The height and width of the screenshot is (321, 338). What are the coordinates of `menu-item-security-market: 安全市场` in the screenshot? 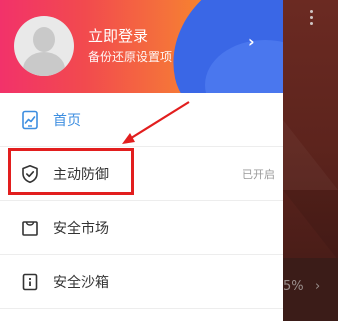 It's located at (141, 228).